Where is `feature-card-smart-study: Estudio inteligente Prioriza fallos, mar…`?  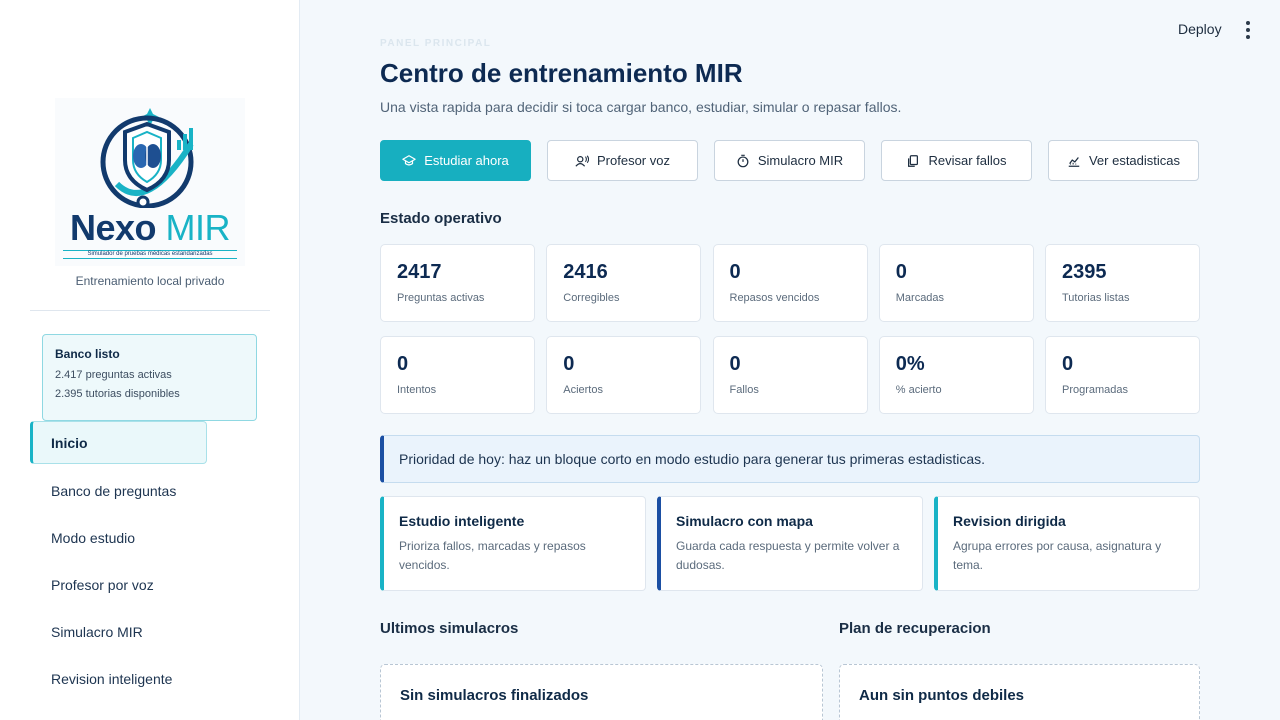 feature-card-smart-study: Estudio inteligente Prioriza fallos, mar… is located at coordinates (513, 543).